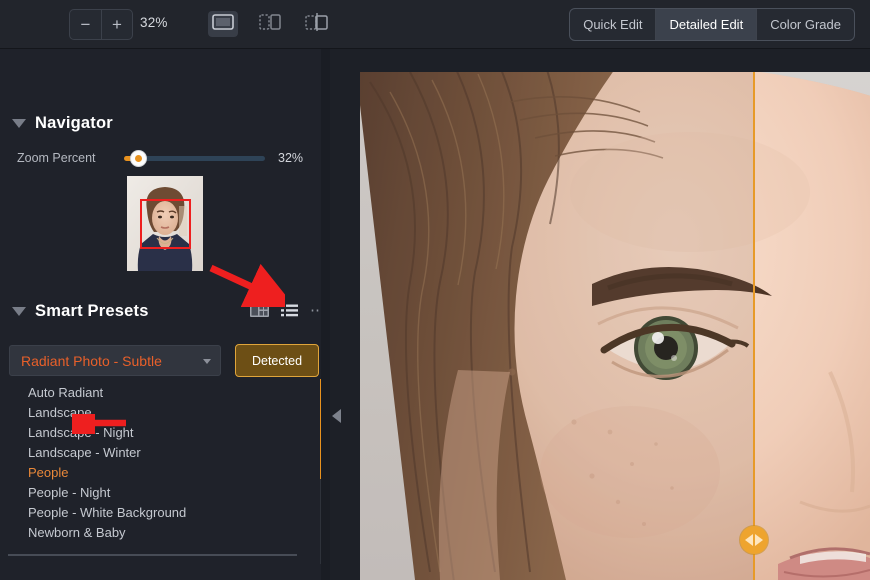 The width and height of the screenshot is (870, 580). I want to click on zoom-level-value: 32%, so click(154, 22).